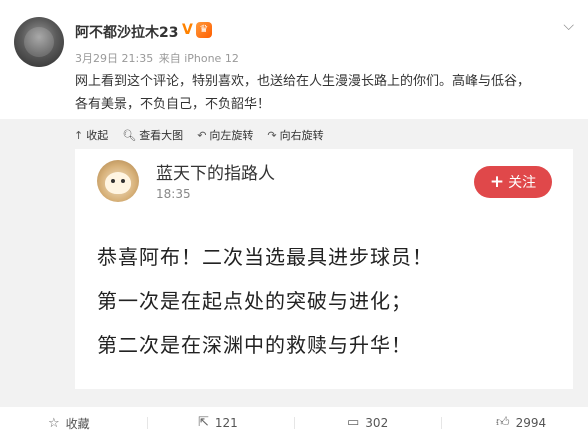 The image size is (588, 439). I want to click on like-button: 👍︎ 2994, so click(521, 422).